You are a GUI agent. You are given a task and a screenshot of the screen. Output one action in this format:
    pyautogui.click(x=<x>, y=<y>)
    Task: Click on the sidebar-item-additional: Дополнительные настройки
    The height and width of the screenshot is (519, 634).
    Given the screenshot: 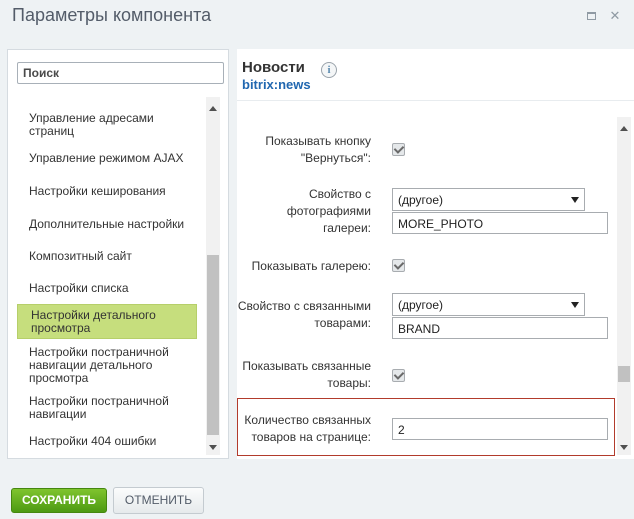 What is the action you would take?
    pyautogui.click(x=107, y=224)
    